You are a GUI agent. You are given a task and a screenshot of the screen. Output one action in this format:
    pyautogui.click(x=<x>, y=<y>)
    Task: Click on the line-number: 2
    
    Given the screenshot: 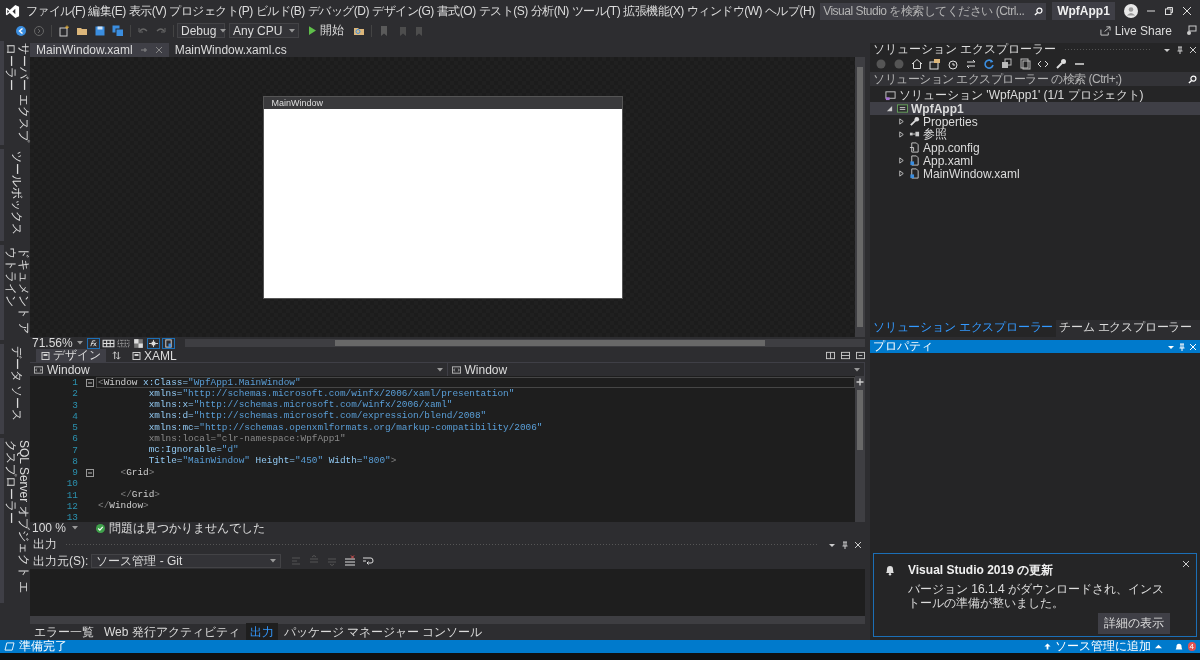 What is the action you would take?
    pyautogui.click(x=74, y=394)
    